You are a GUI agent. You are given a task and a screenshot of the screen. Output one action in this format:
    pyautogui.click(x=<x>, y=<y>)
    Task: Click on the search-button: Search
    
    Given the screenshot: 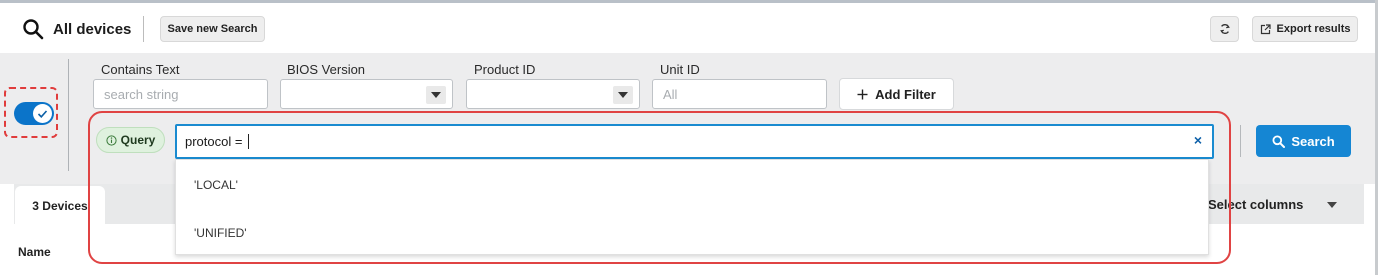 What is the action you would take?
    pyautogui.click(x=1303, y=141)
    